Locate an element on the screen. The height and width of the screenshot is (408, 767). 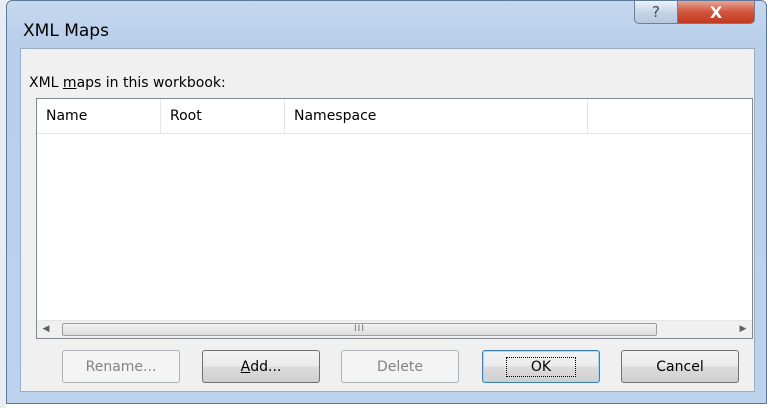
delete-button: Delete is located at coordinates (400, 366).